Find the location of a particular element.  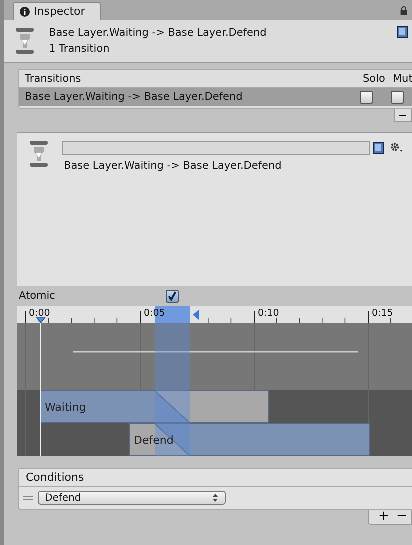

time-label: 0:10 is located at coordinates (269, 313).